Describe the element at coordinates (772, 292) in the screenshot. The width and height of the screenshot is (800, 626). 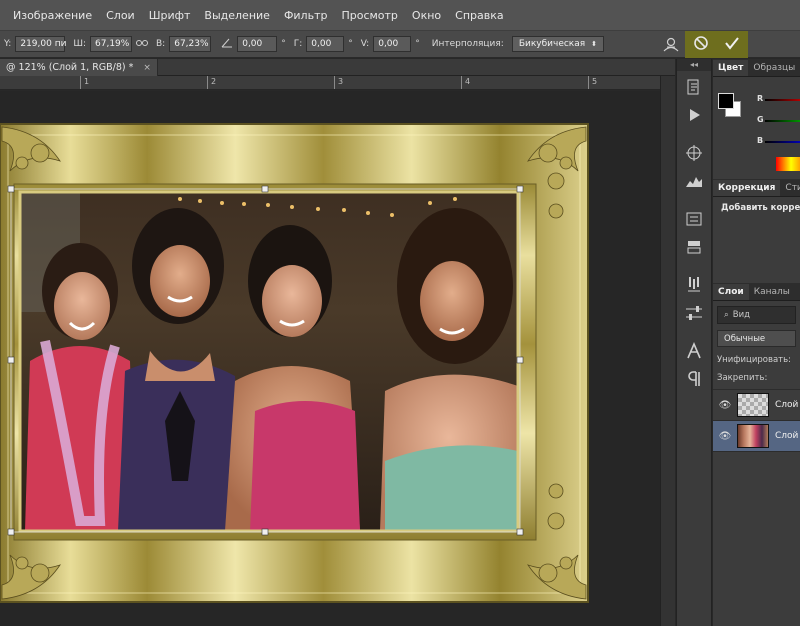
I see `tab-channels: Каналы` at that location.